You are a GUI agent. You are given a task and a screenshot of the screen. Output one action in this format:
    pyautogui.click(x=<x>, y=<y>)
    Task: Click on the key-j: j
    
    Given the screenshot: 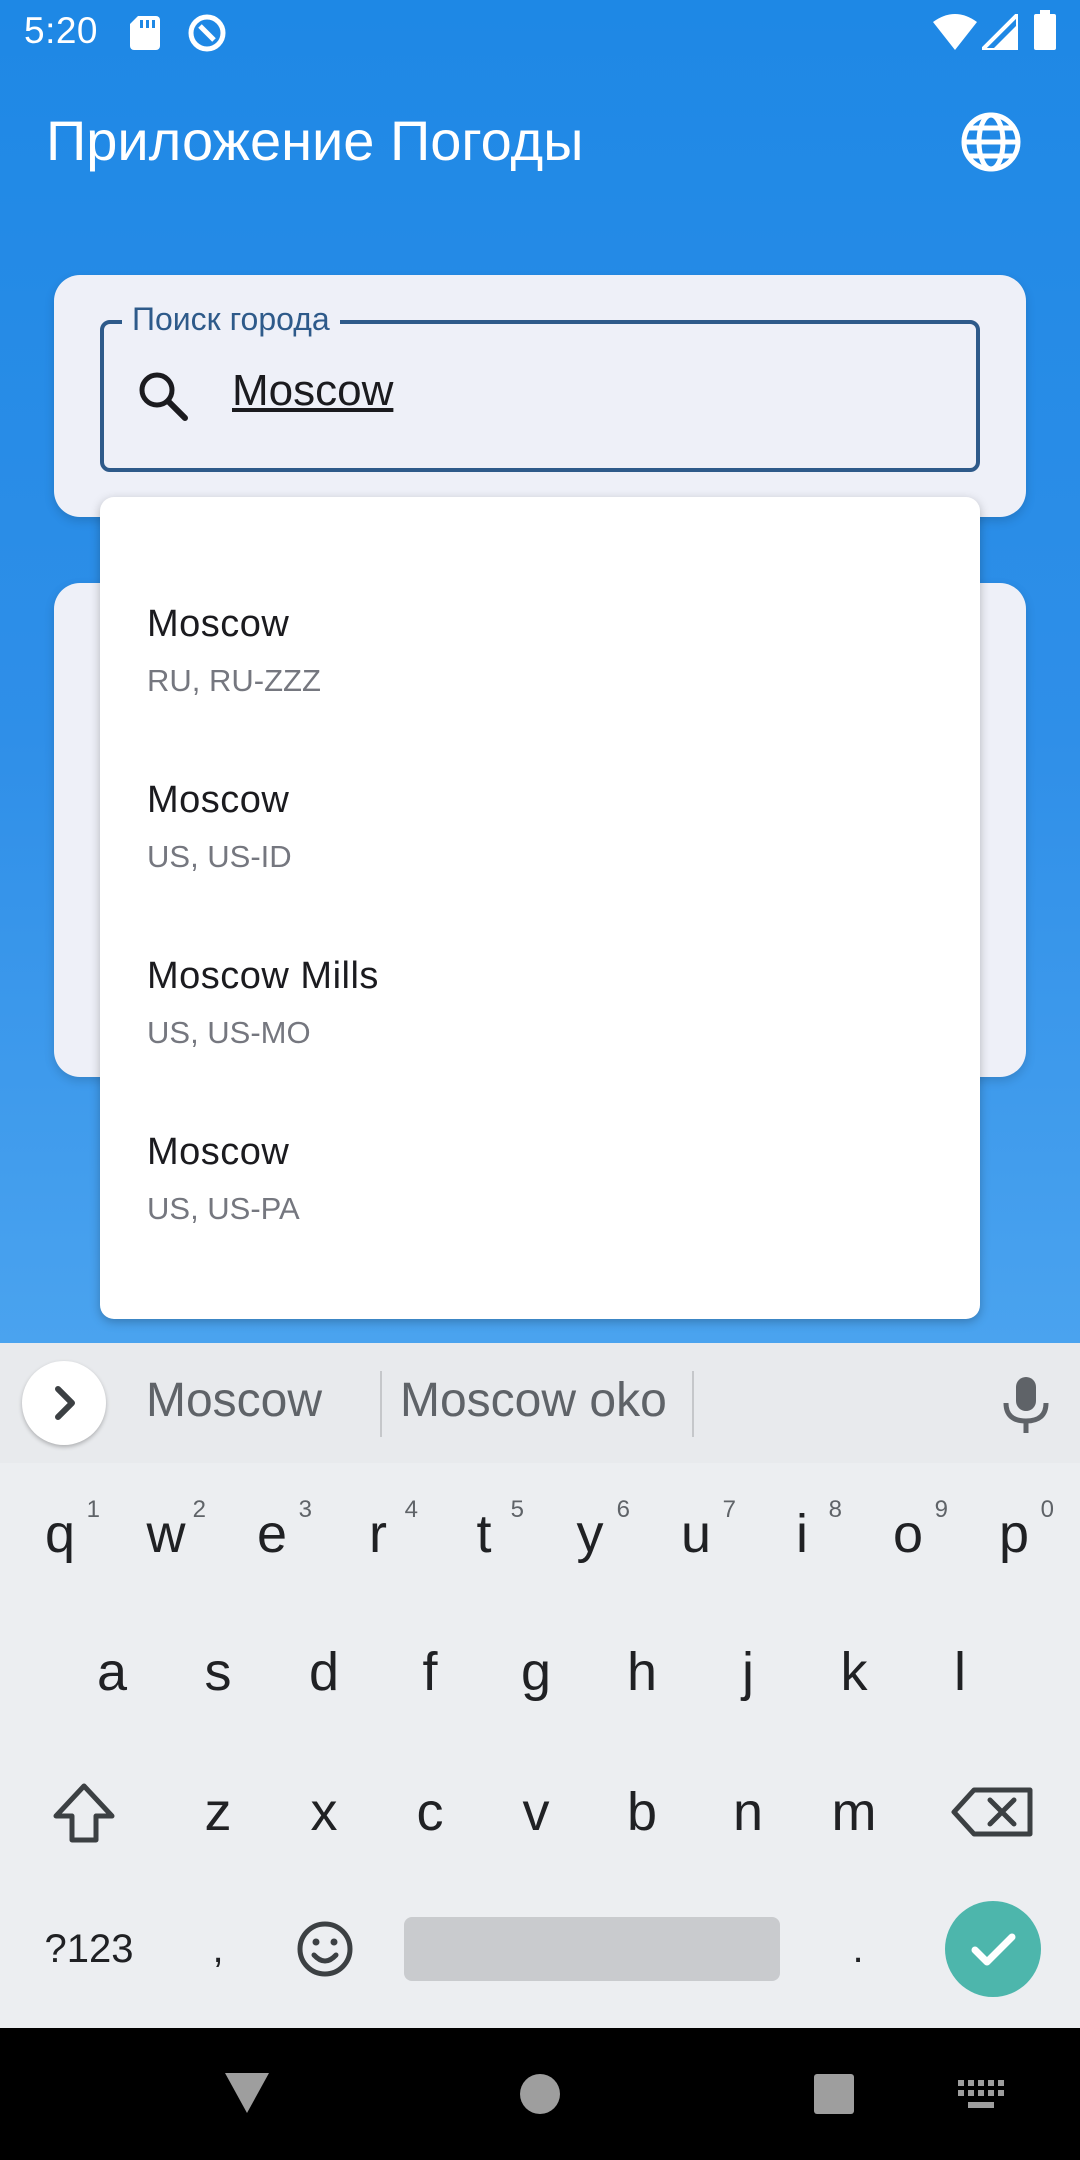 What is the action you would take?
    pyautogui.click(x=748, y=1672)
    